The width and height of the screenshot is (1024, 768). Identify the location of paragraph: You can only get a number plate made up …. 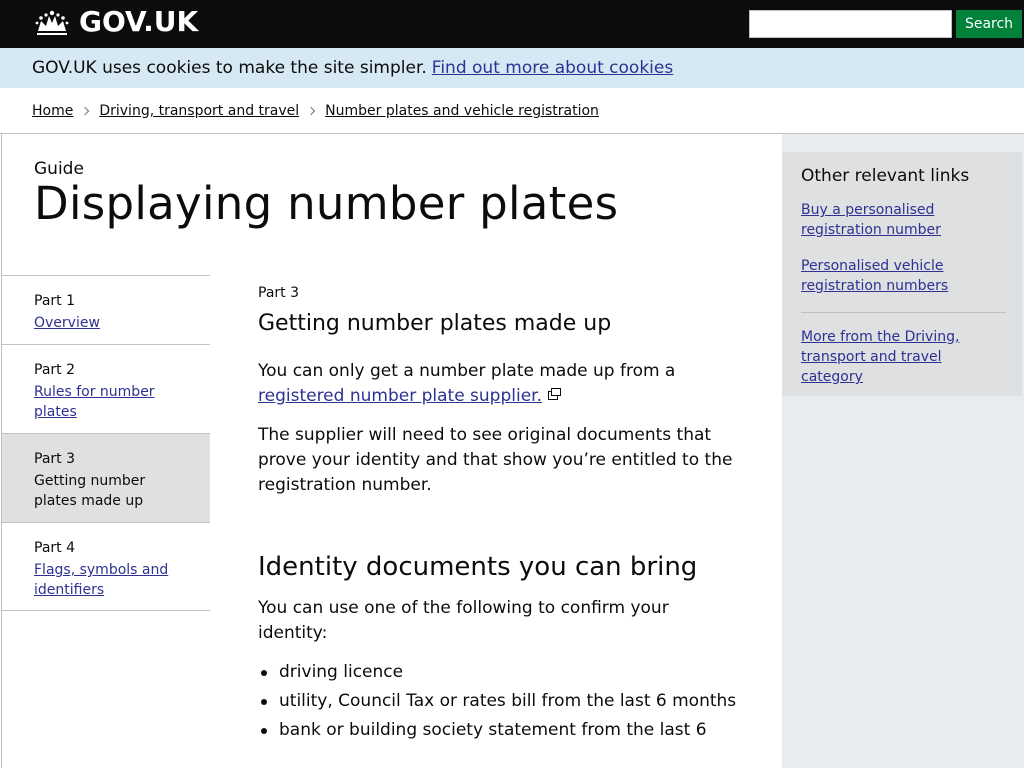
(498, 384).